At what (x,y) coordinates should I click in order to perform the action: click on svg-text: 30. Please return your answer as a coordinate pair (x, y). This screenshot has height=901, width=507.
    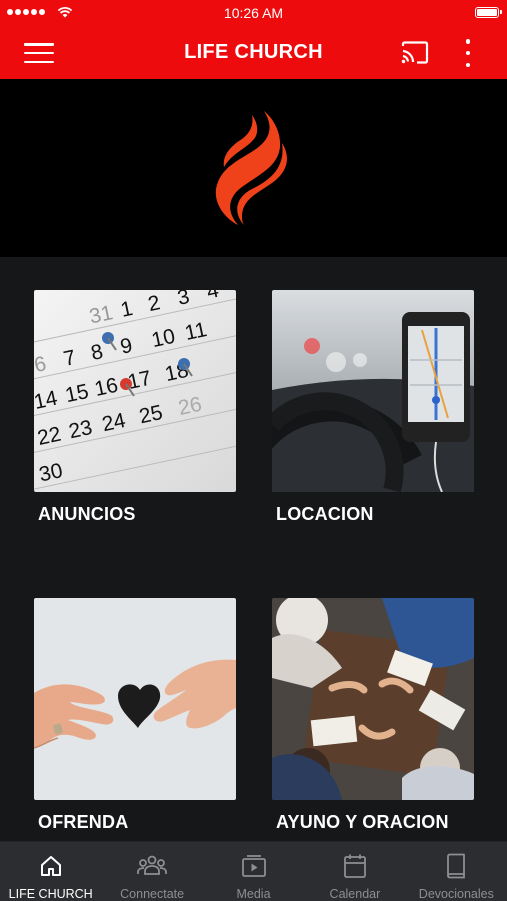
    Looking at the image, I should click on (51, 472).